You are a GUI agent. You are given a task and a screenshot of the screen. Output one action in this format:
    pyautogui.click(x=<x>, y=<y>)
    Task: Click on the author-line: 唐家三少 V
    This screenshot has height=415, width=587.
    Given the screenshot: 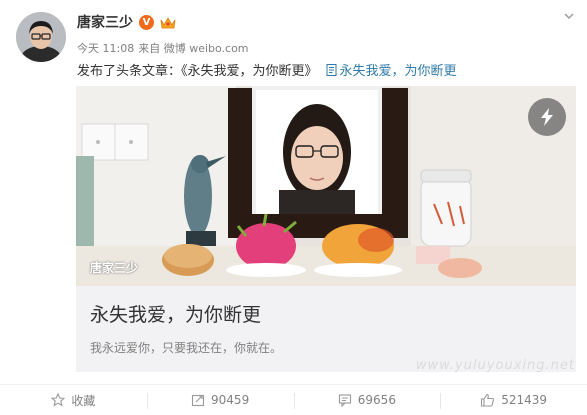 What is the action you would take?
    pyautogui.click(x=126, y=22)
    